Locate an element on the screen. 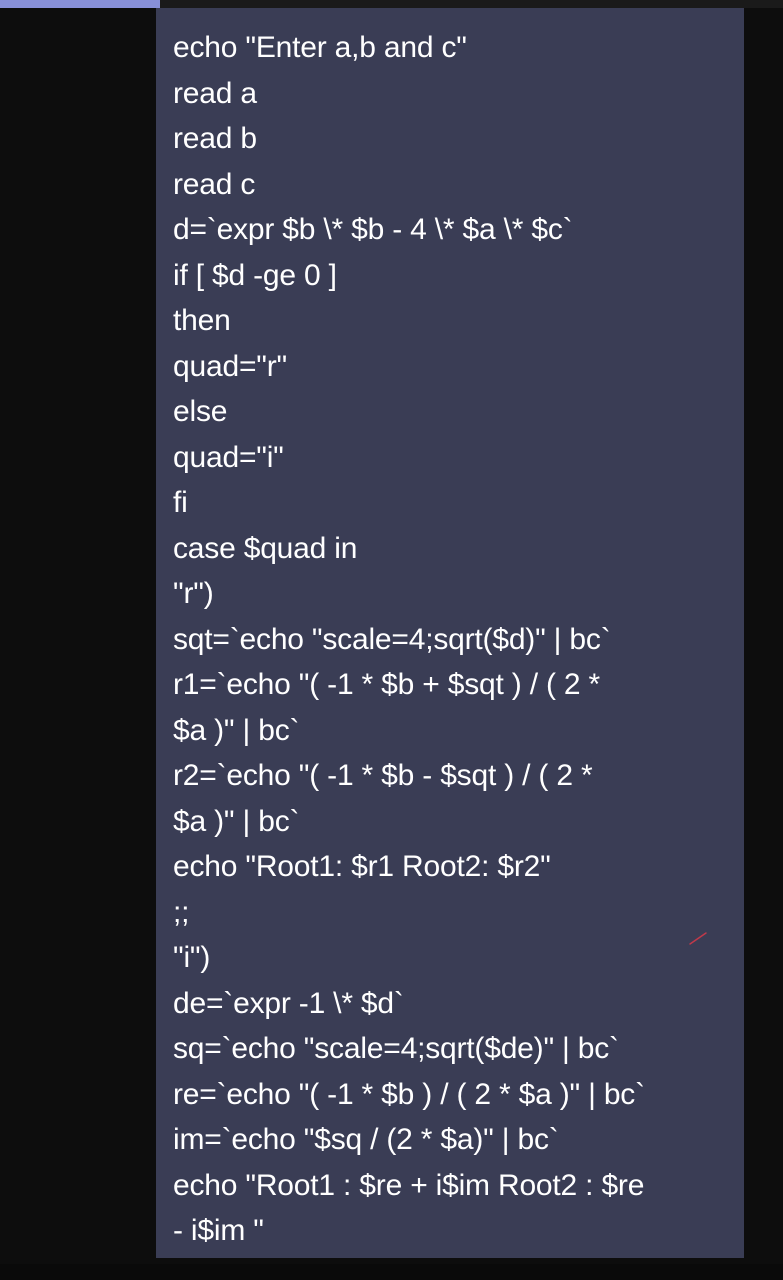 The image size is (783, 1280). code-line: sqt=`echo "scale=4;sqrt($d)" | bc` is located at coordinates (392, 639).